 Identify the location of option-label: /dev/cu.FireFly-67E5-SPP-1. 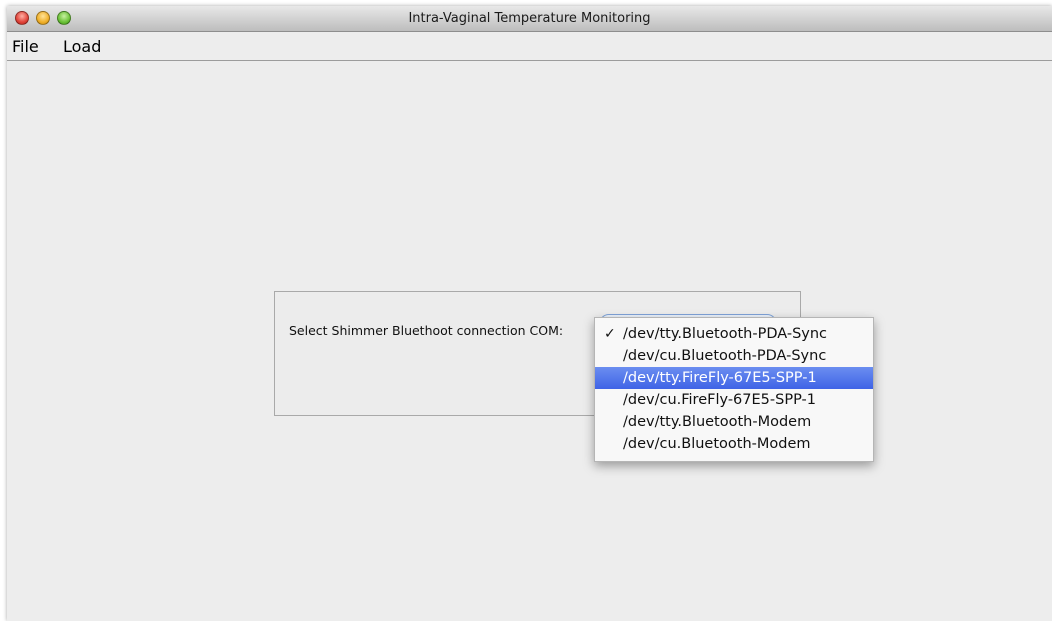
(719, 400).